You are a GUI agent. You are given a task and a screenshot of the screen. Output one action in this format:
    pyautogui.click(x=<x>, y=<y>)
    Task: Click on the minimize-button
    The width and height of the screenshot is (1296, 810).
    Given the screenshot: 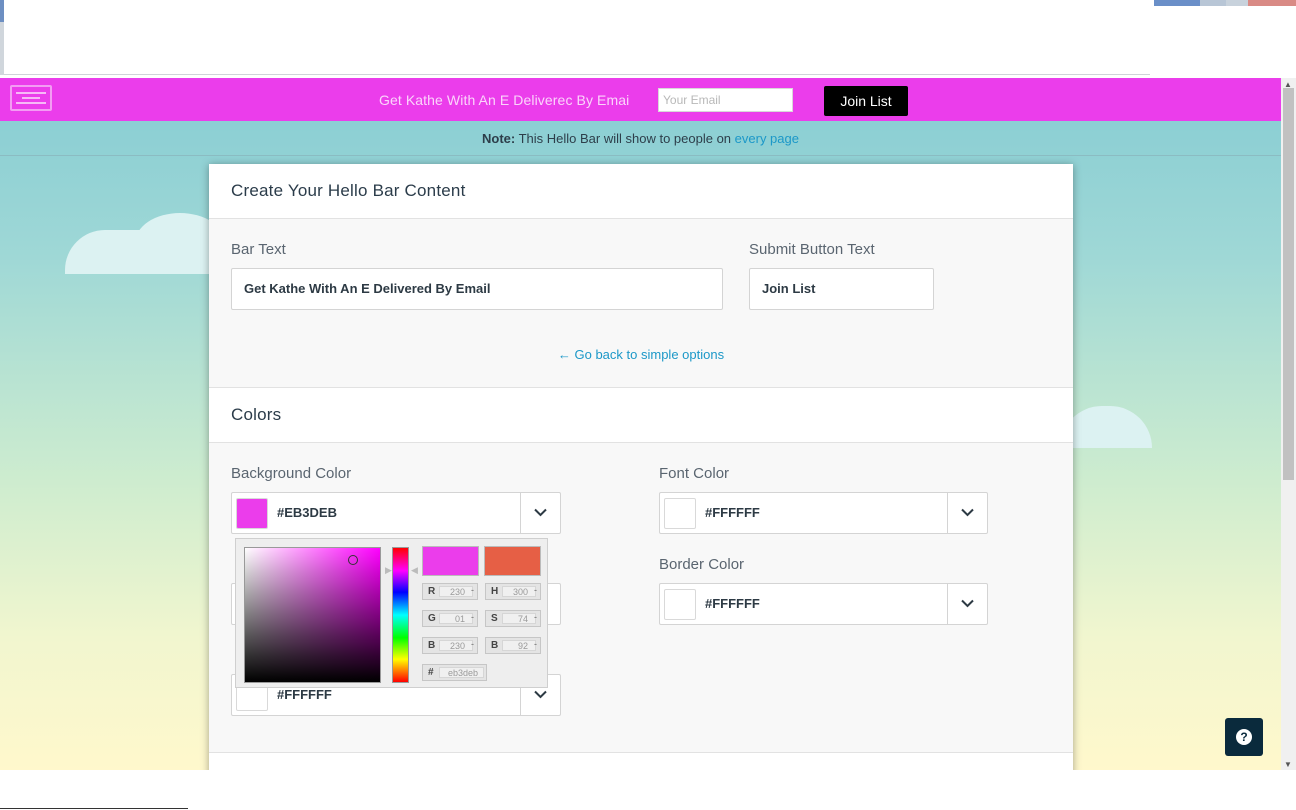 What is the action you would take?
    pyautogui.click(x=1177, y=3)
    